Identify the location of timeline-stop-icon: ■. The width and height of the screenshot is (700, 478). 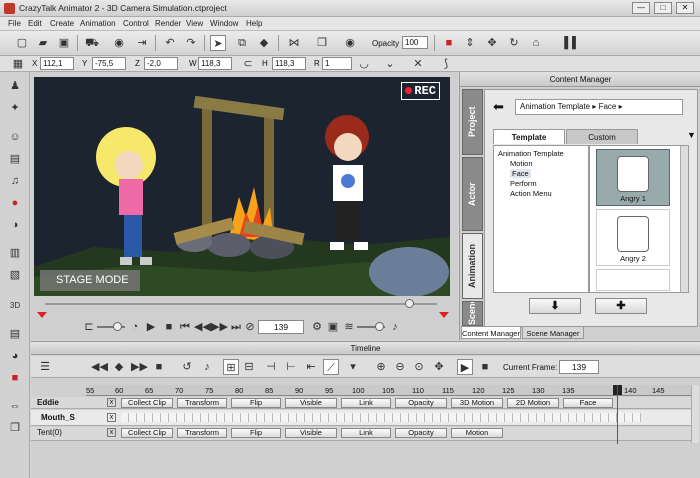
(485, 367).